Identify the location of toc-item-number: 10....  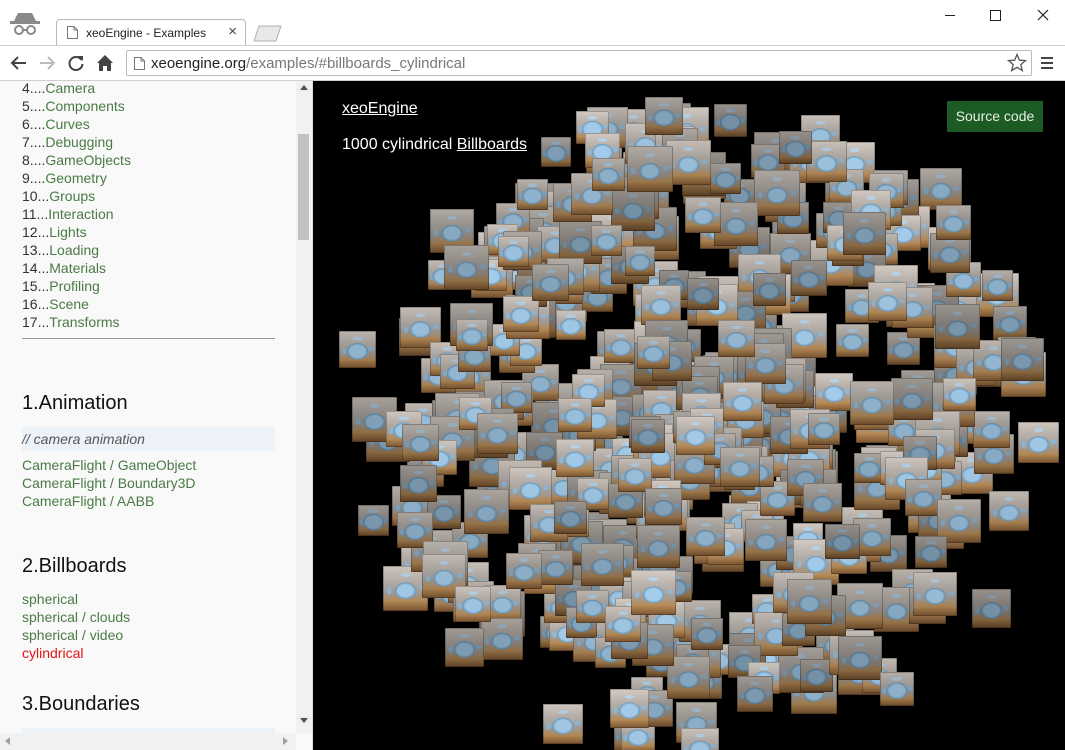
(36, 196).